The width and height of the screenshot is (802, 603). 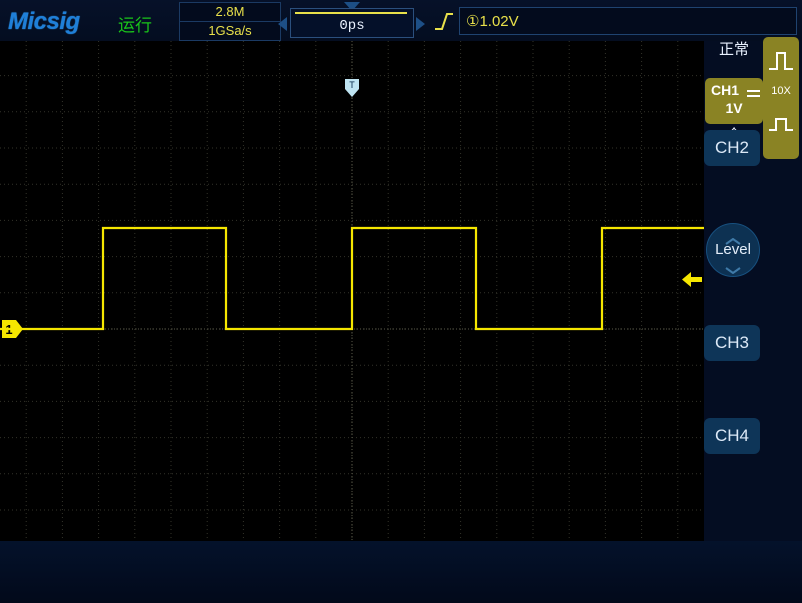 What do you see at coordinates (444, 21) in the screenshot?
I see `rising-edge-icon` at bounding box center [444, 21].